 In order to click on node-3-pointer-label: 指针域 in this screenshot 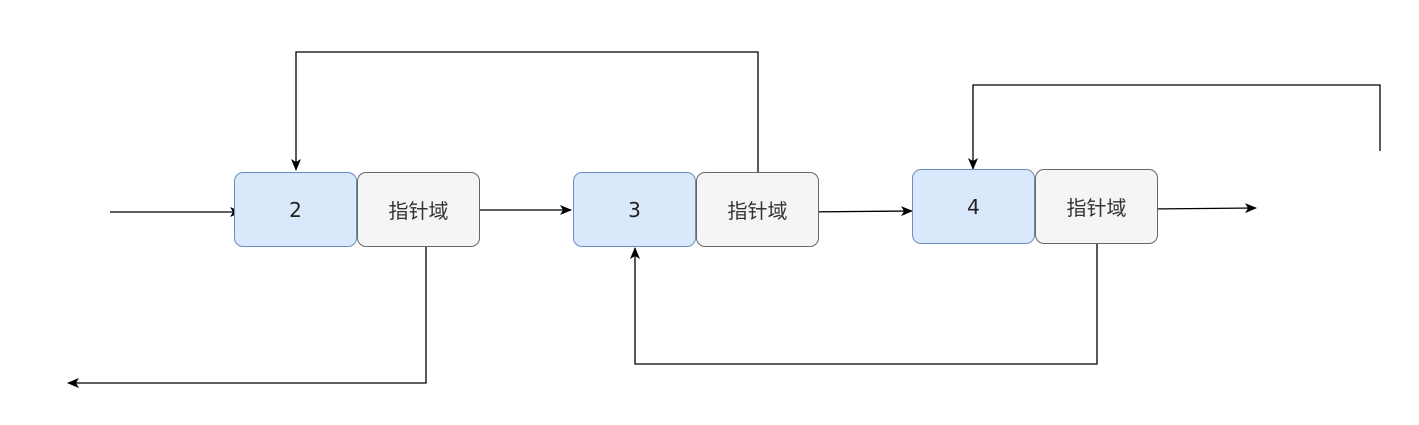, I will do `click(757, 211)`.